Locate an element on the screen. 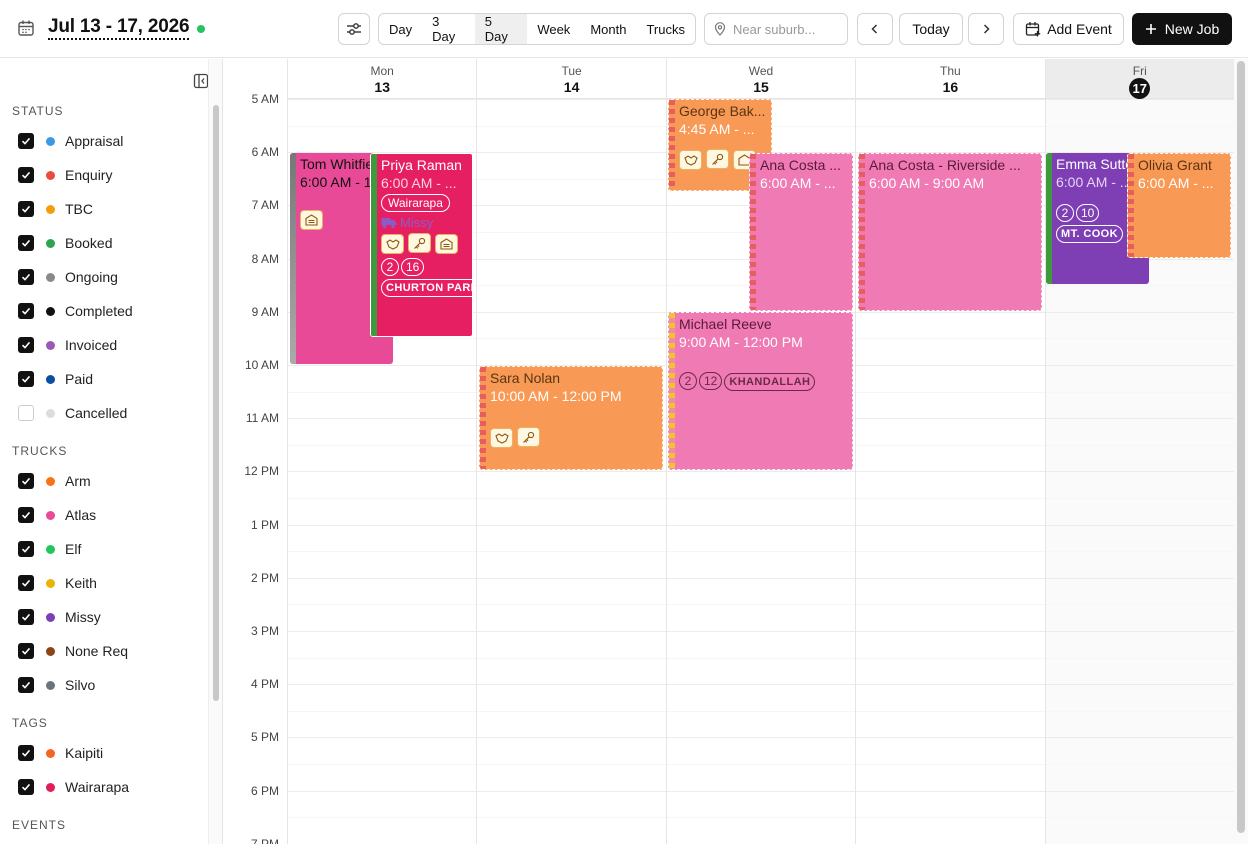 Image resolution: width=1248 pixels, height=844 pixels. hour-label: 10 AM is located at coordinates (261, 365).